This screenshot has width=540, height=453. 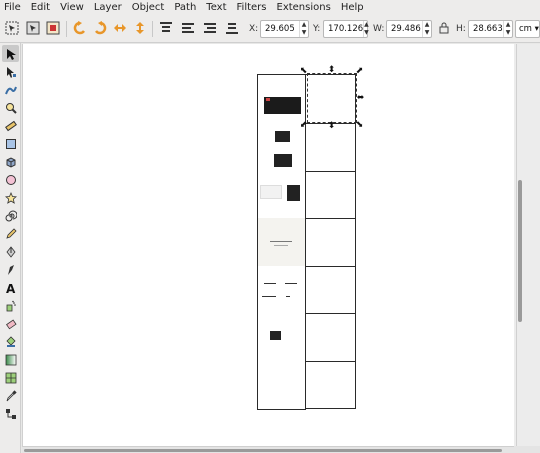 I want to click on resize-handle-top: ⬍, so click(x=331, y=70).